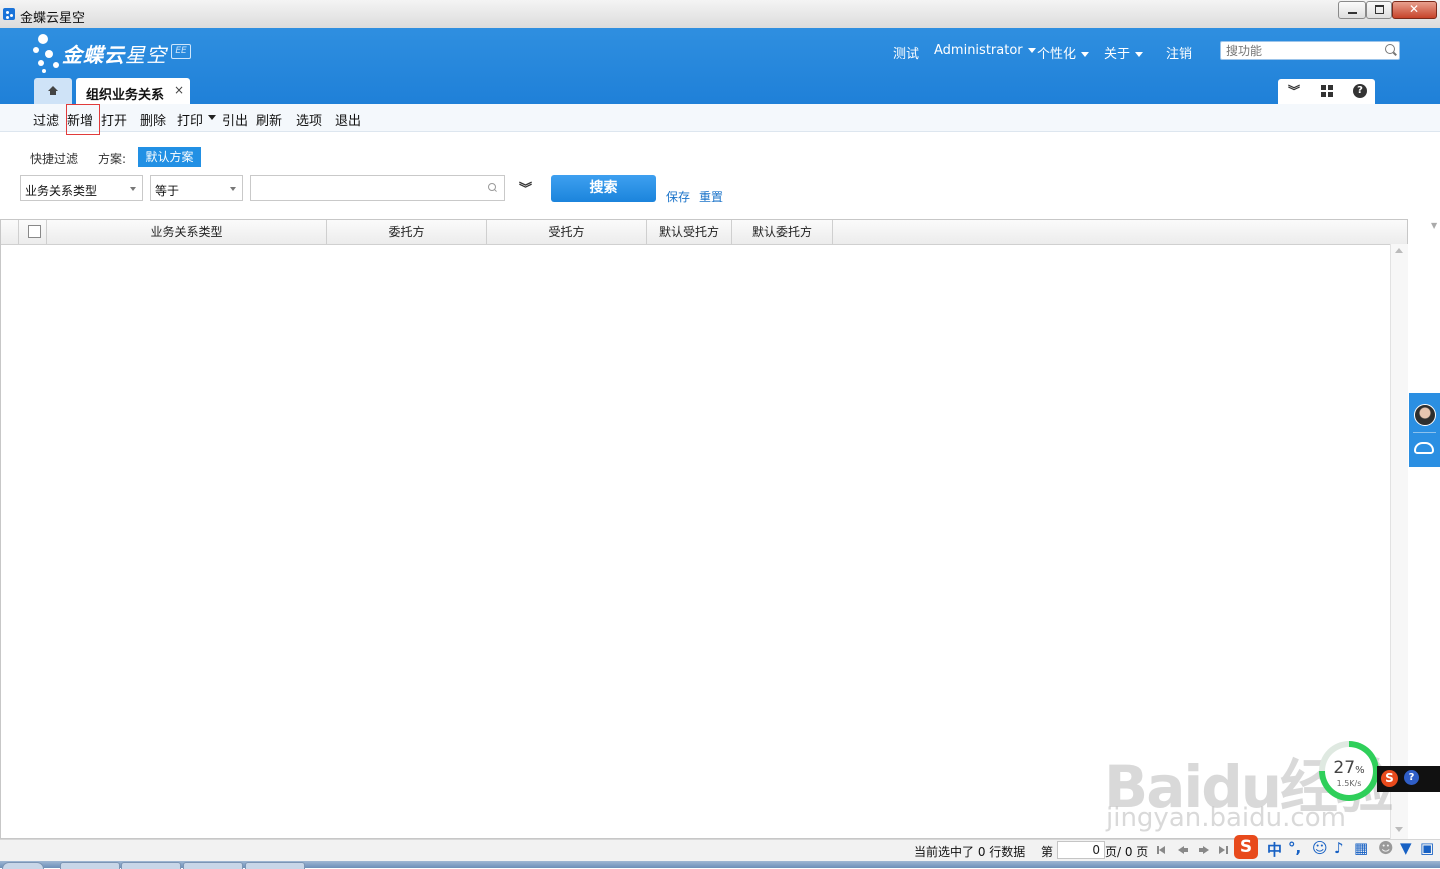  Describe the element at coordinates (603, 188) in the screenshot. I see `search-button: 搜索` at that location.